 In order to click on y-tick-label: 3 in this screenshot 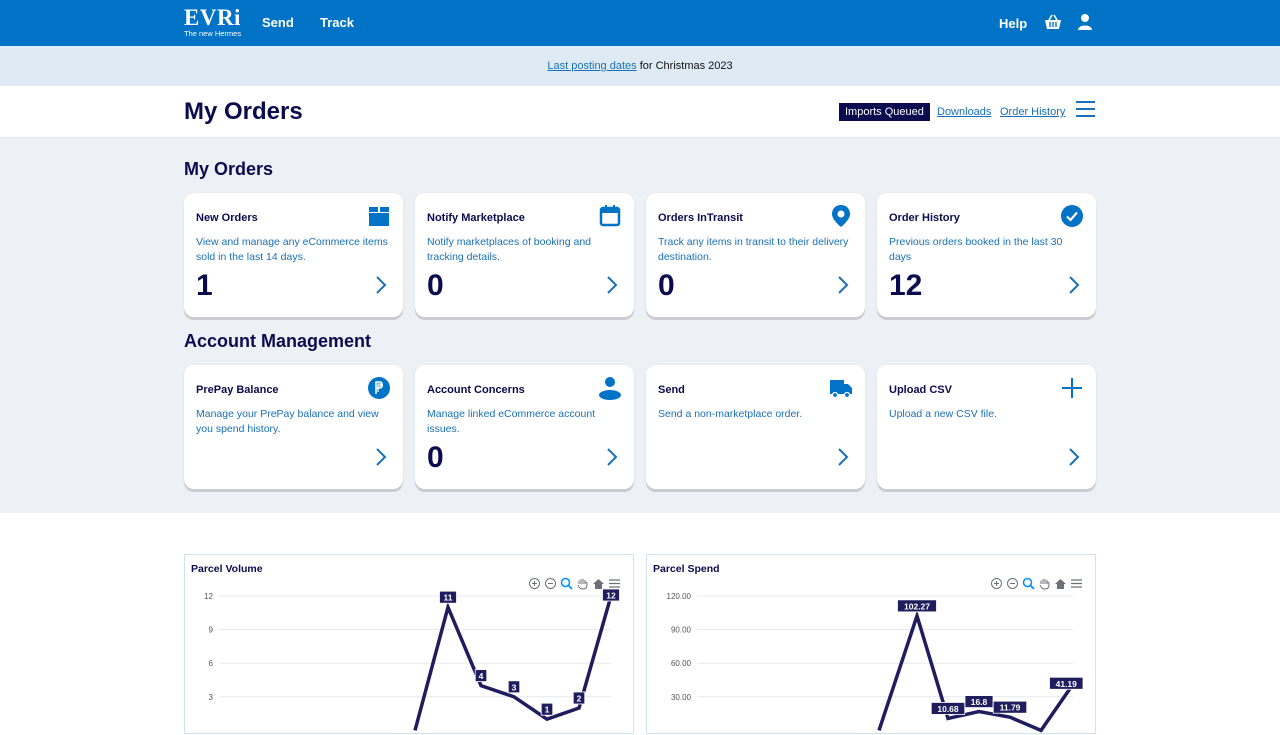, I will do `click(211, 697)`.